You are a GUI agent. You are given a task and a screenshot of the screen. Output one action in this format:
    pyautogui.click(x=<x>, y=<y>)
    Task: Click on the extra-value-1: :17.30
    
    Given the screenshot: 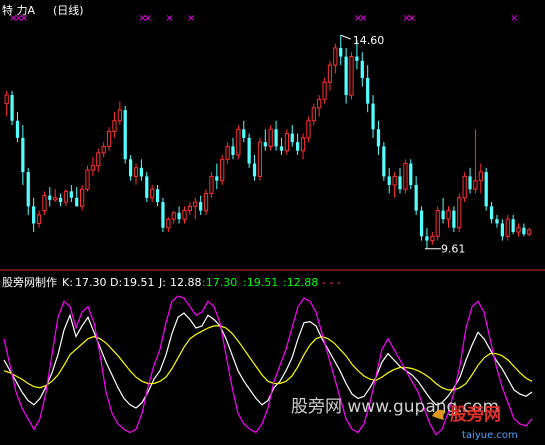 What is the action you would take?
    pyautogui.click(x=219, y=282)
    